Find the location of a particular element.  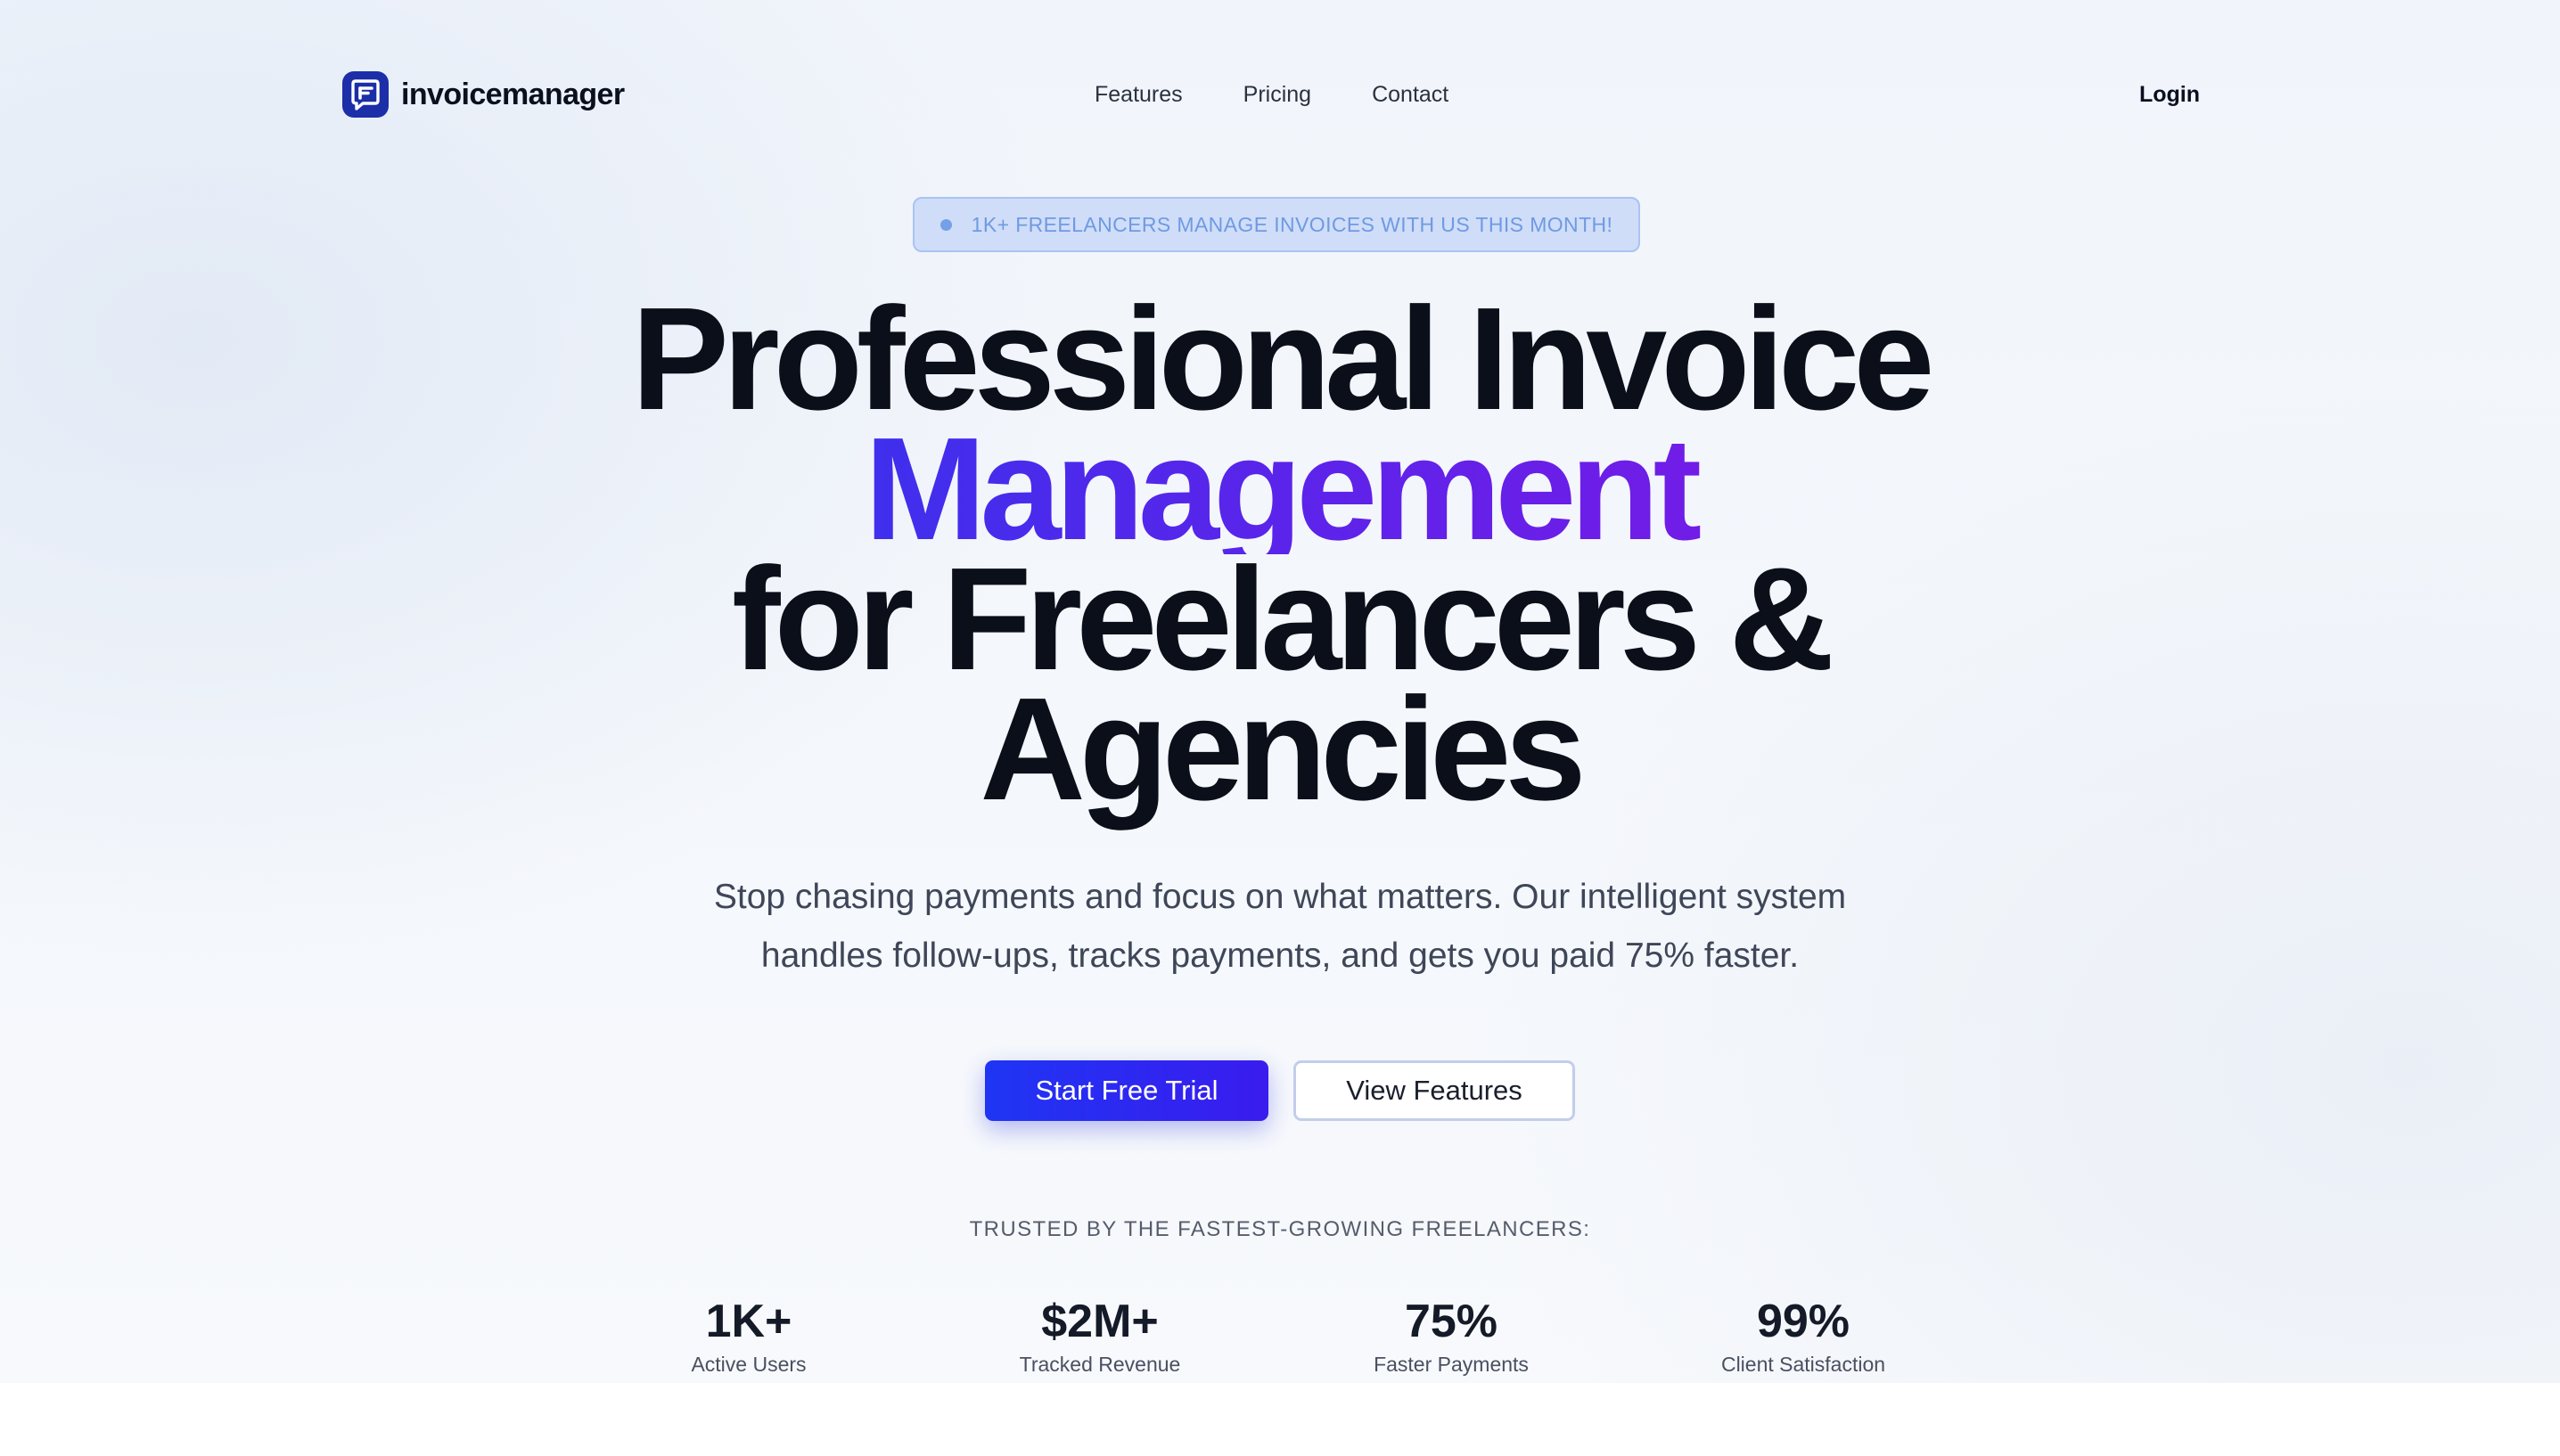

cta-group: Start Free Trial View Features is located at coordinates (1280, 1090).